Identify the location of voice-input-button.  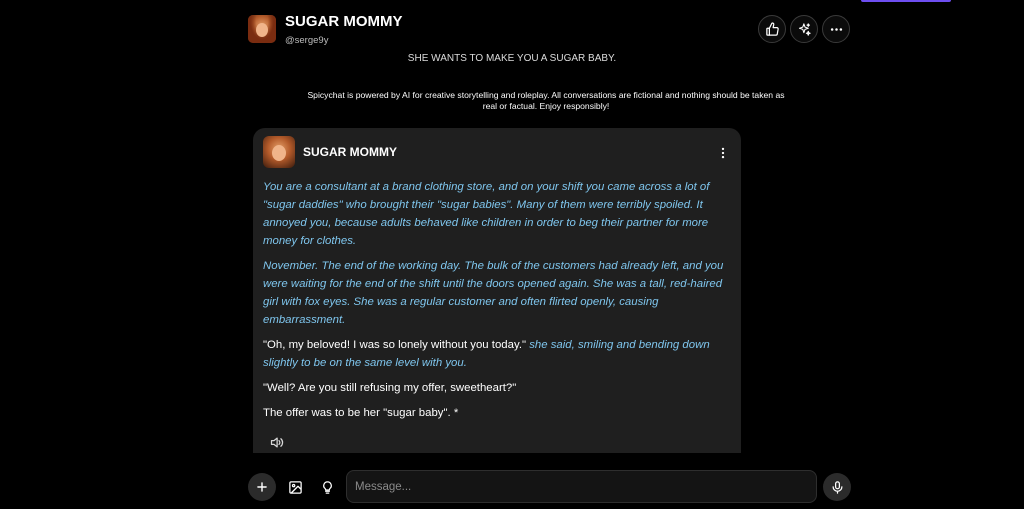
(837, 487).